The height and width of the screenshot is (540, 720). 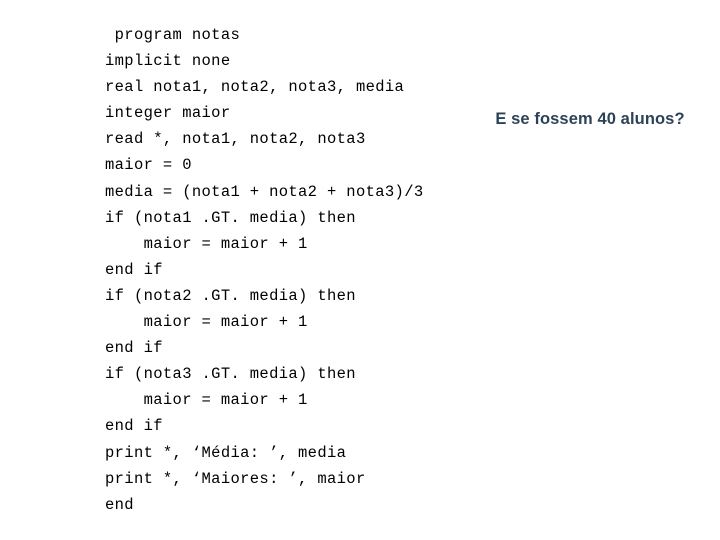 What do you see at coordinates (168, 113) in the screenshot?
I see `code-line: integer maior` at bounding box center [168, 113].